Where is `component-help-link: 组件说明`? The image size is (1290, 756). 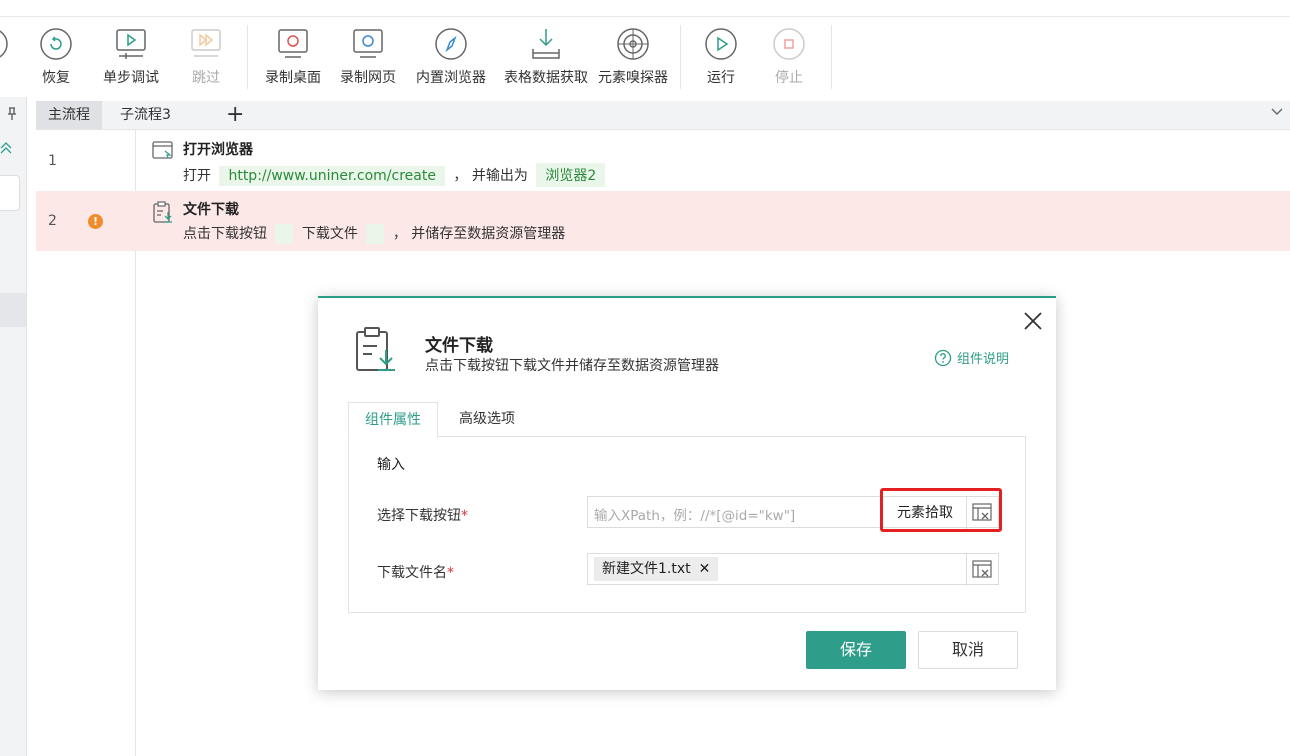 component-help-link: 组件说明 is located at coordinates (971, 357).